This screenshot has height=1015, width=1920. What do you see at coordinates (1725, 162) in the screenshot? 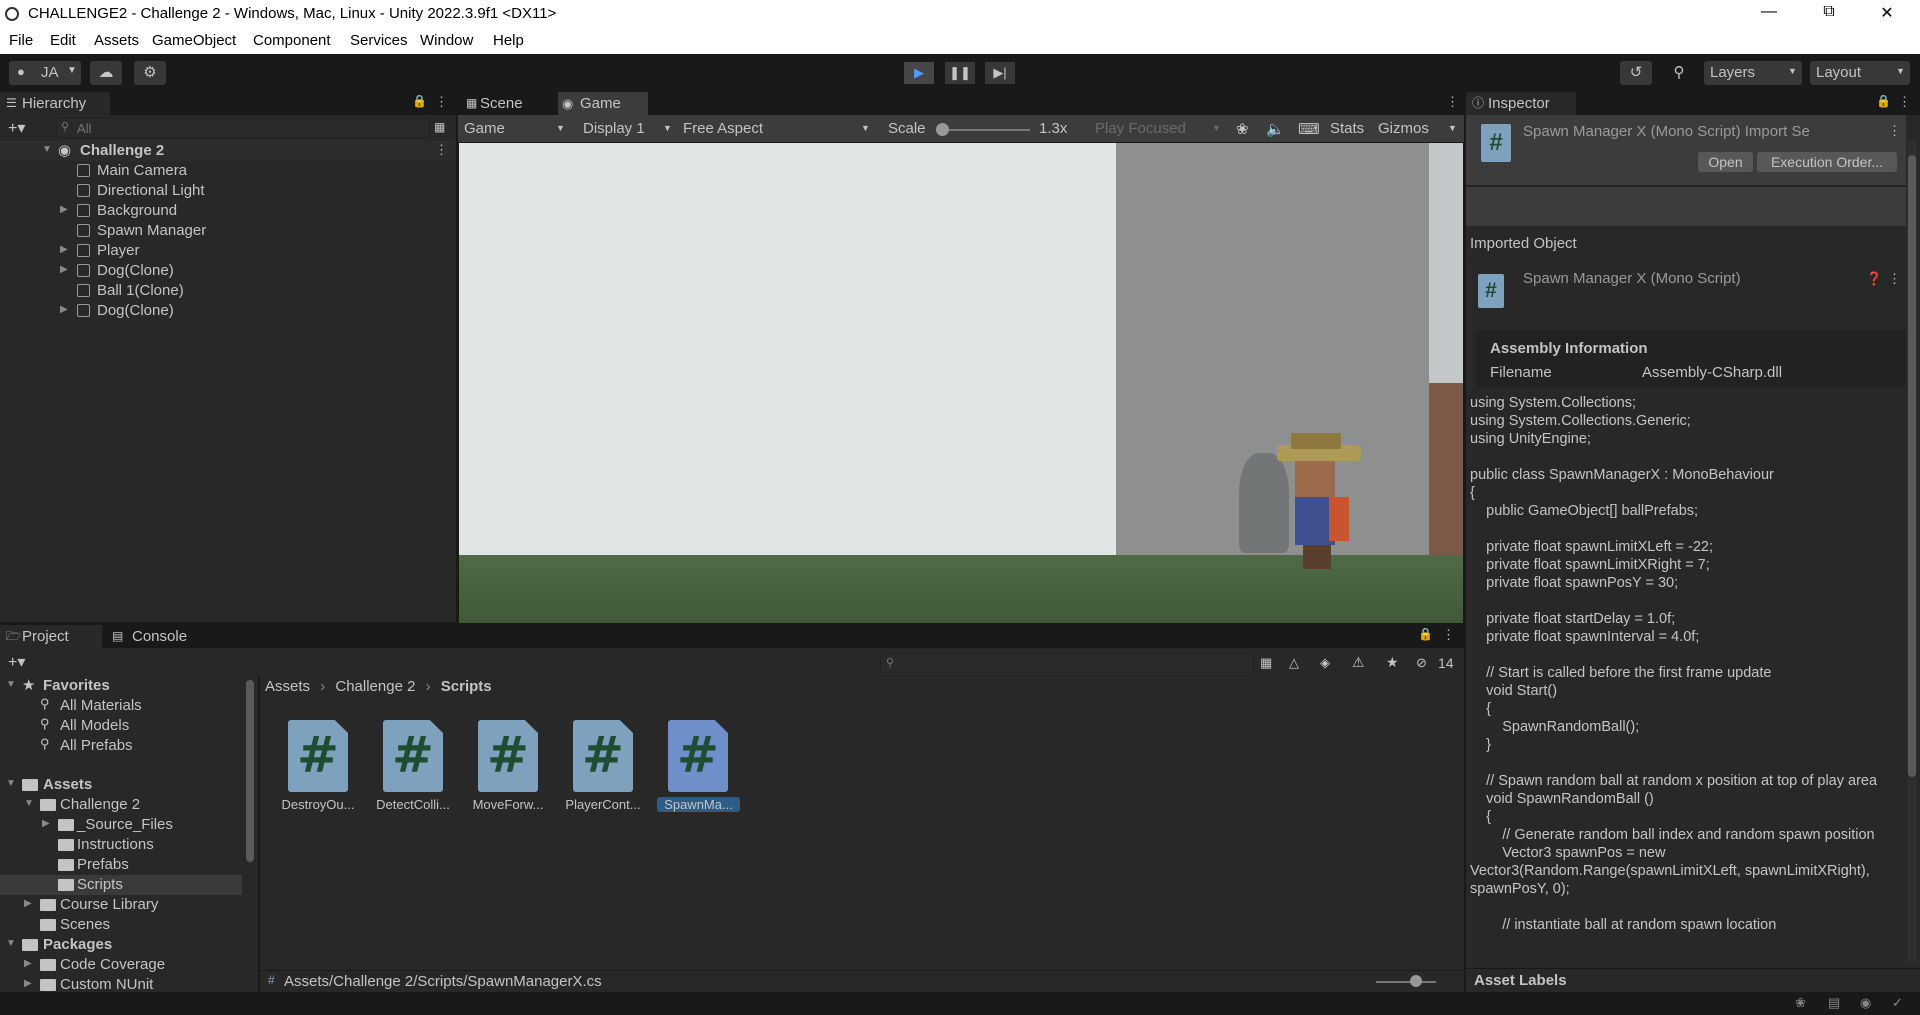
I see `open-button: Open` at bounding box center [1725, 162].